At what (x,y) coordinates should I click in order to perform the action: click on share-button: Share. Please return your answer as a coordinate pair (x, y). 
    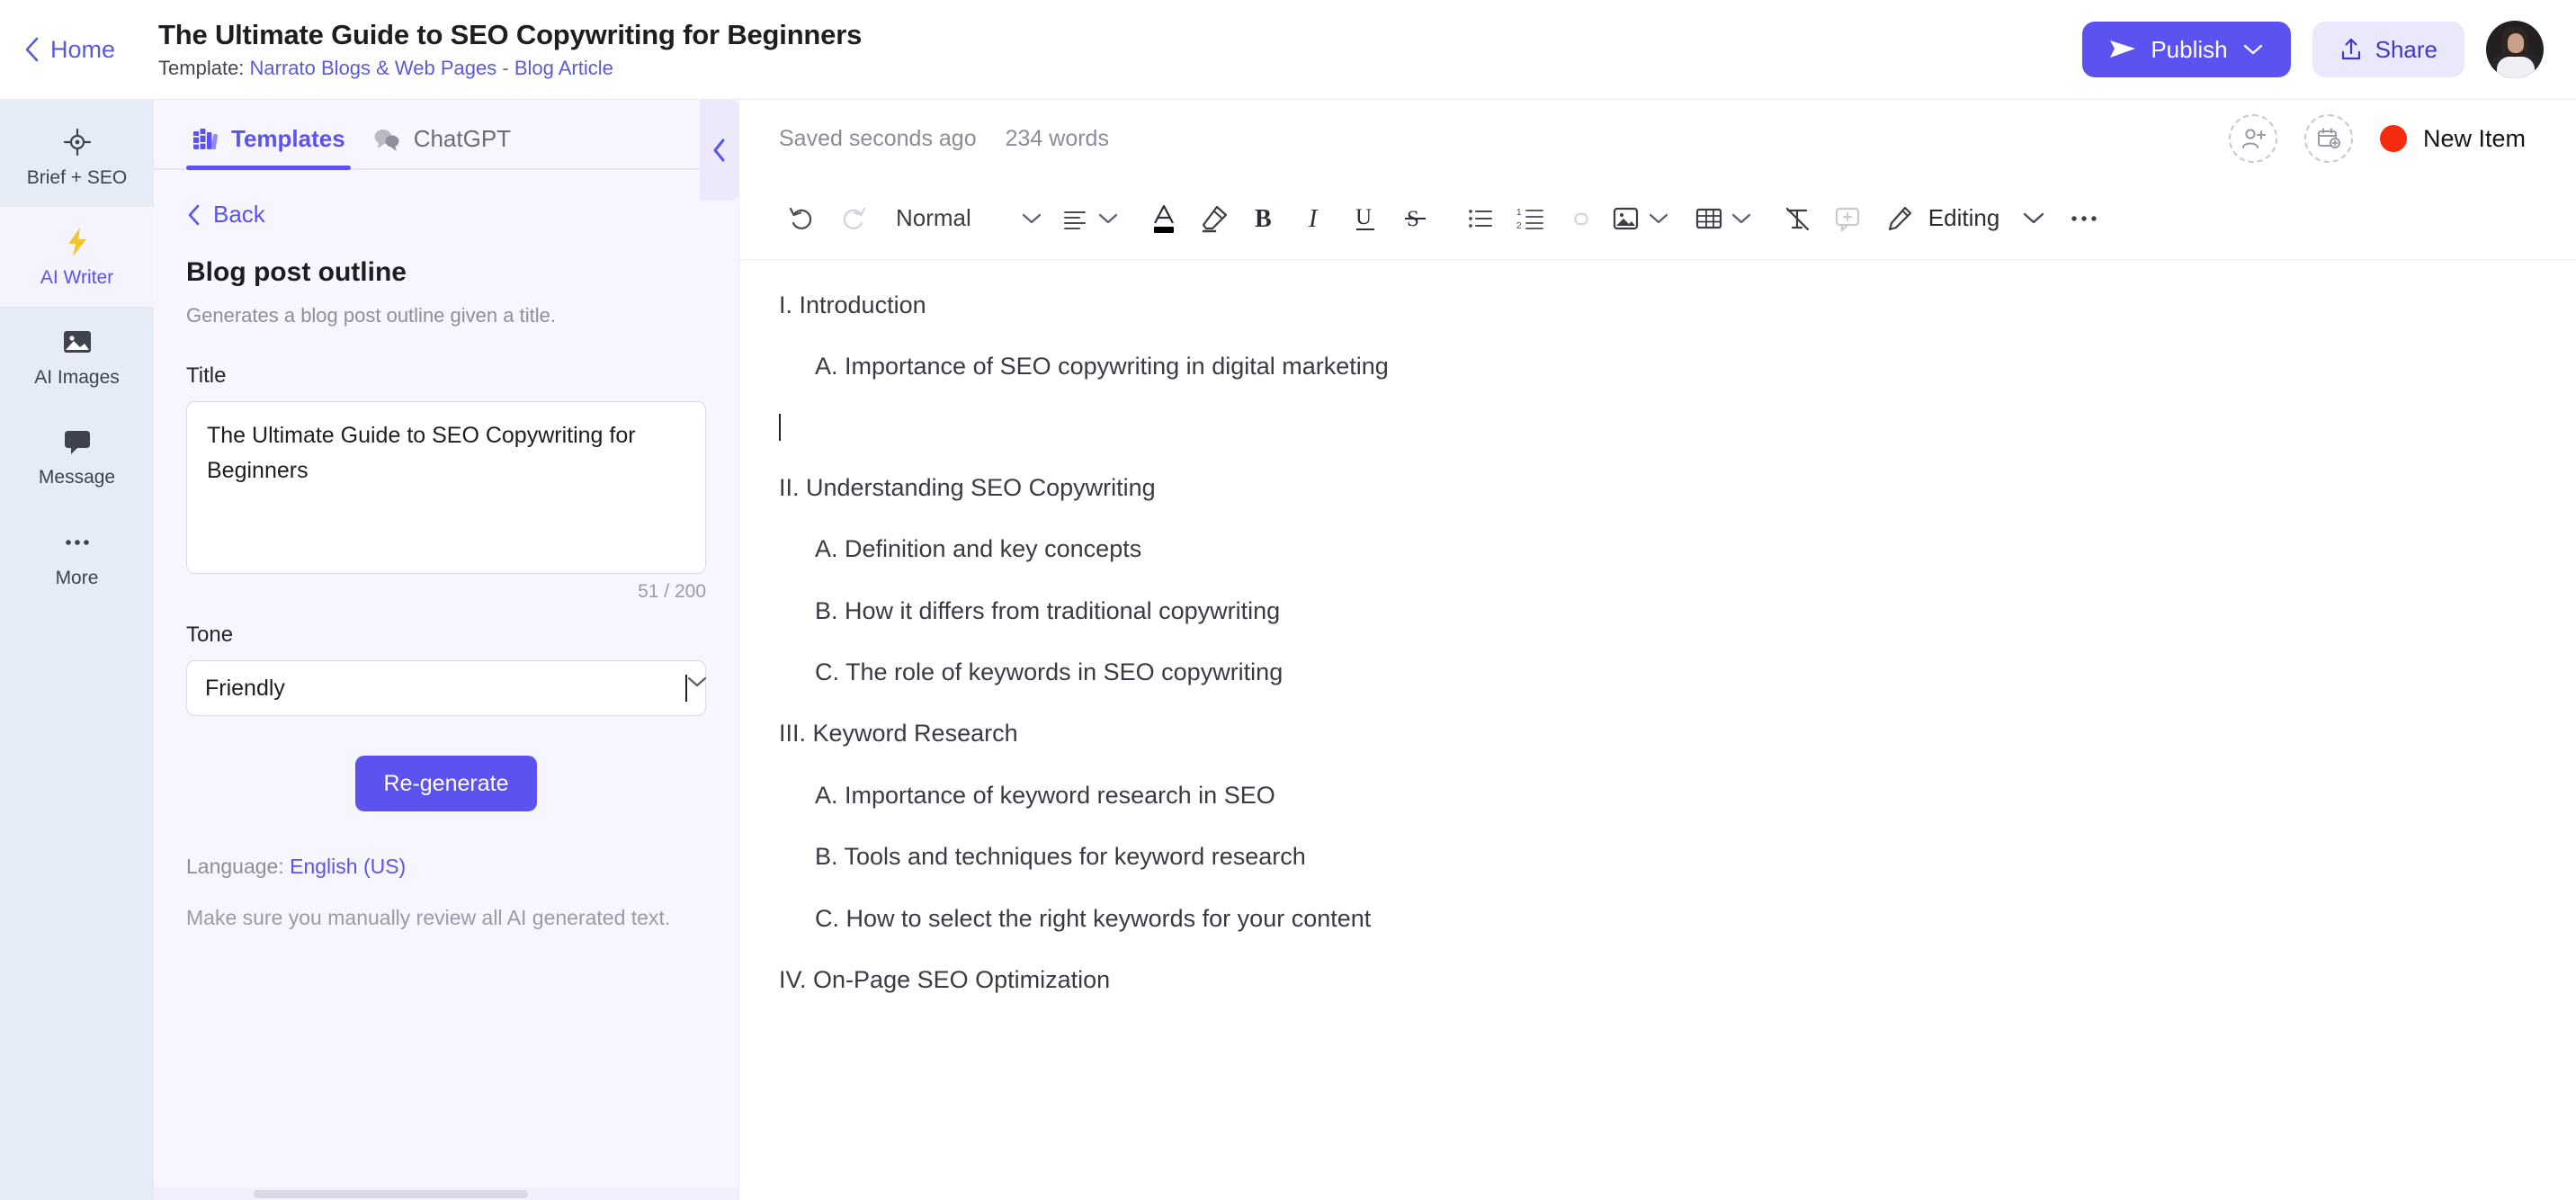
    Looking at the image, I should click on (2388, 49).